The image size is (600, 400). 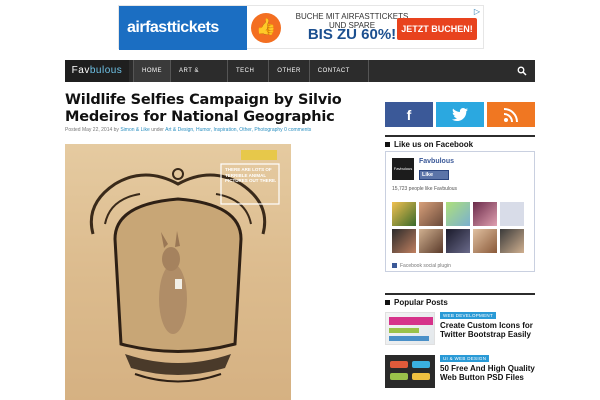 What do you see at coordinates (428, 175) in the screenshot?
I see `fb-like-label: Like` at bounding box center [428, 175].